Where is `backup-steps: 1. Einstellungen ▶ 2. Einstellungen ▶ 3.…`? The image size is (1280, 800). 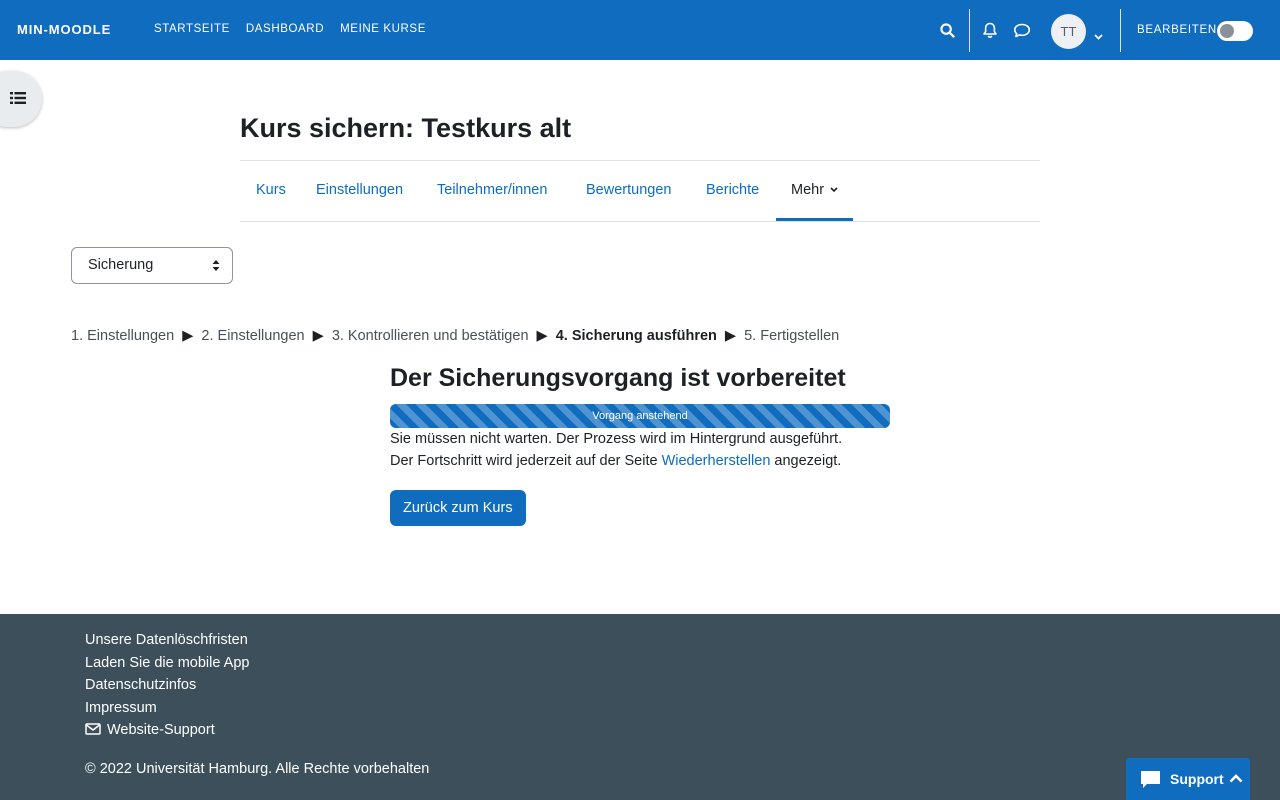 backup-steps: 1. Einstellungen ▶ 2. Einstellungen ▶ 3.… is located at coordinates (455, 336).